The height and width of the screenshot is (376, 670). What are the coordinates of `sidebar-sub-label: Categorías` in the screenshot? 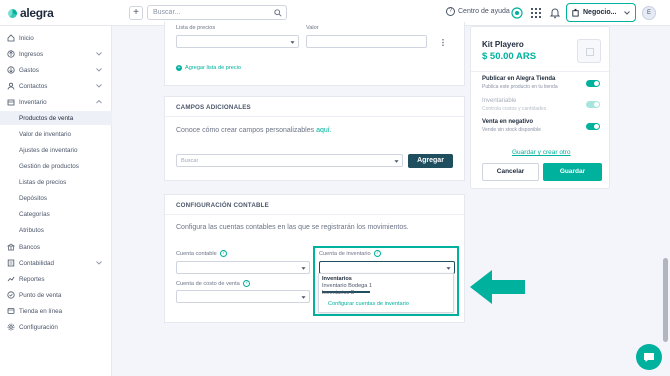 It's located at (34, 214).